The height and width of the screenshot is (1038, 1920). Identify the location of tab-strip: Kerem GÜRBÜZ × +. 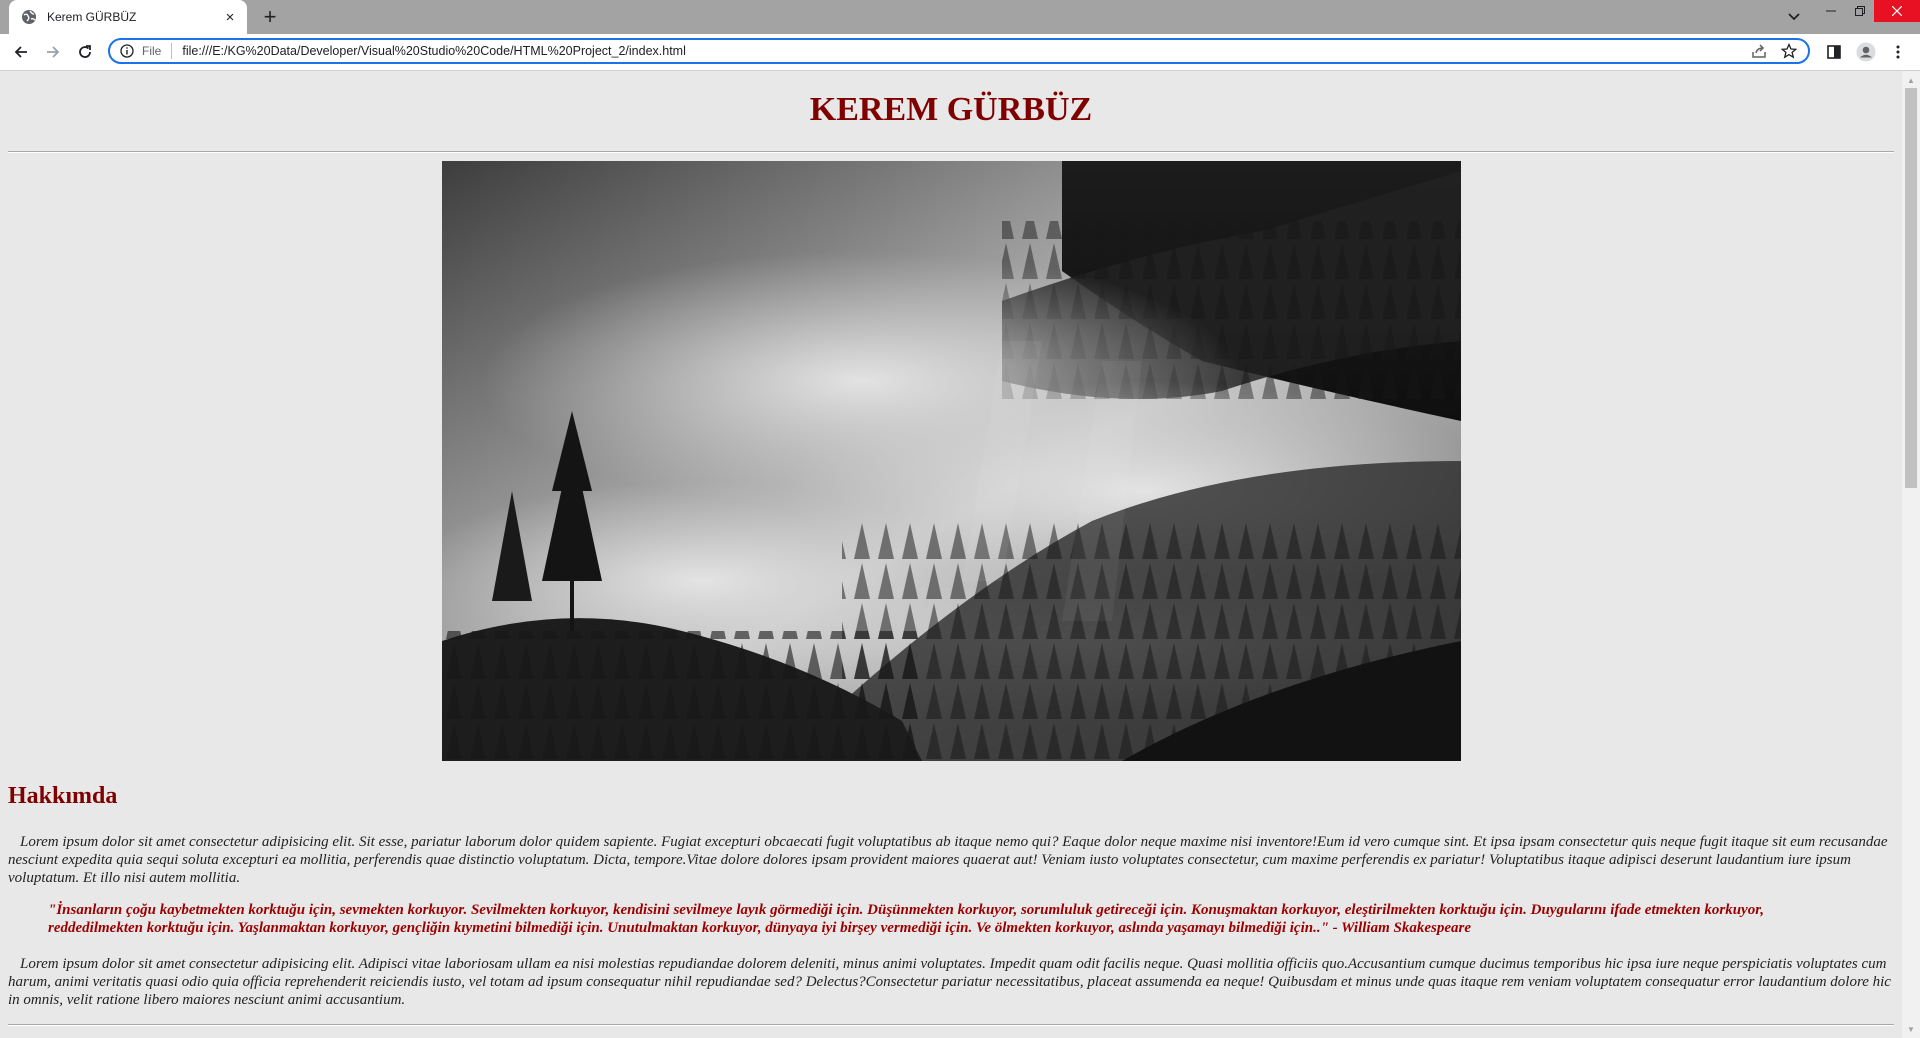
(960, 17).